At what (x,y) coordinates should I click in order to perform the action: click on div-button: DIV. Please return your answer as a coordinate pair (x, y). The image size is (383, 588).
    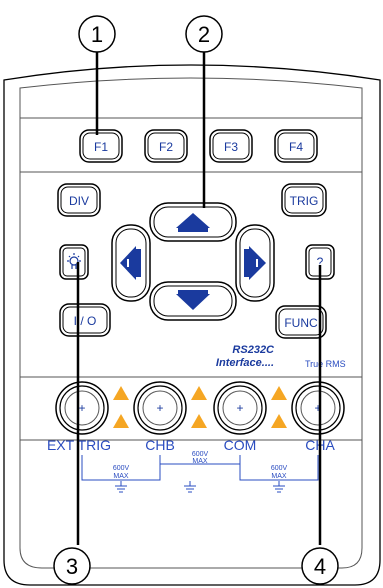
    Looking at the image, I should click on (79, 200).